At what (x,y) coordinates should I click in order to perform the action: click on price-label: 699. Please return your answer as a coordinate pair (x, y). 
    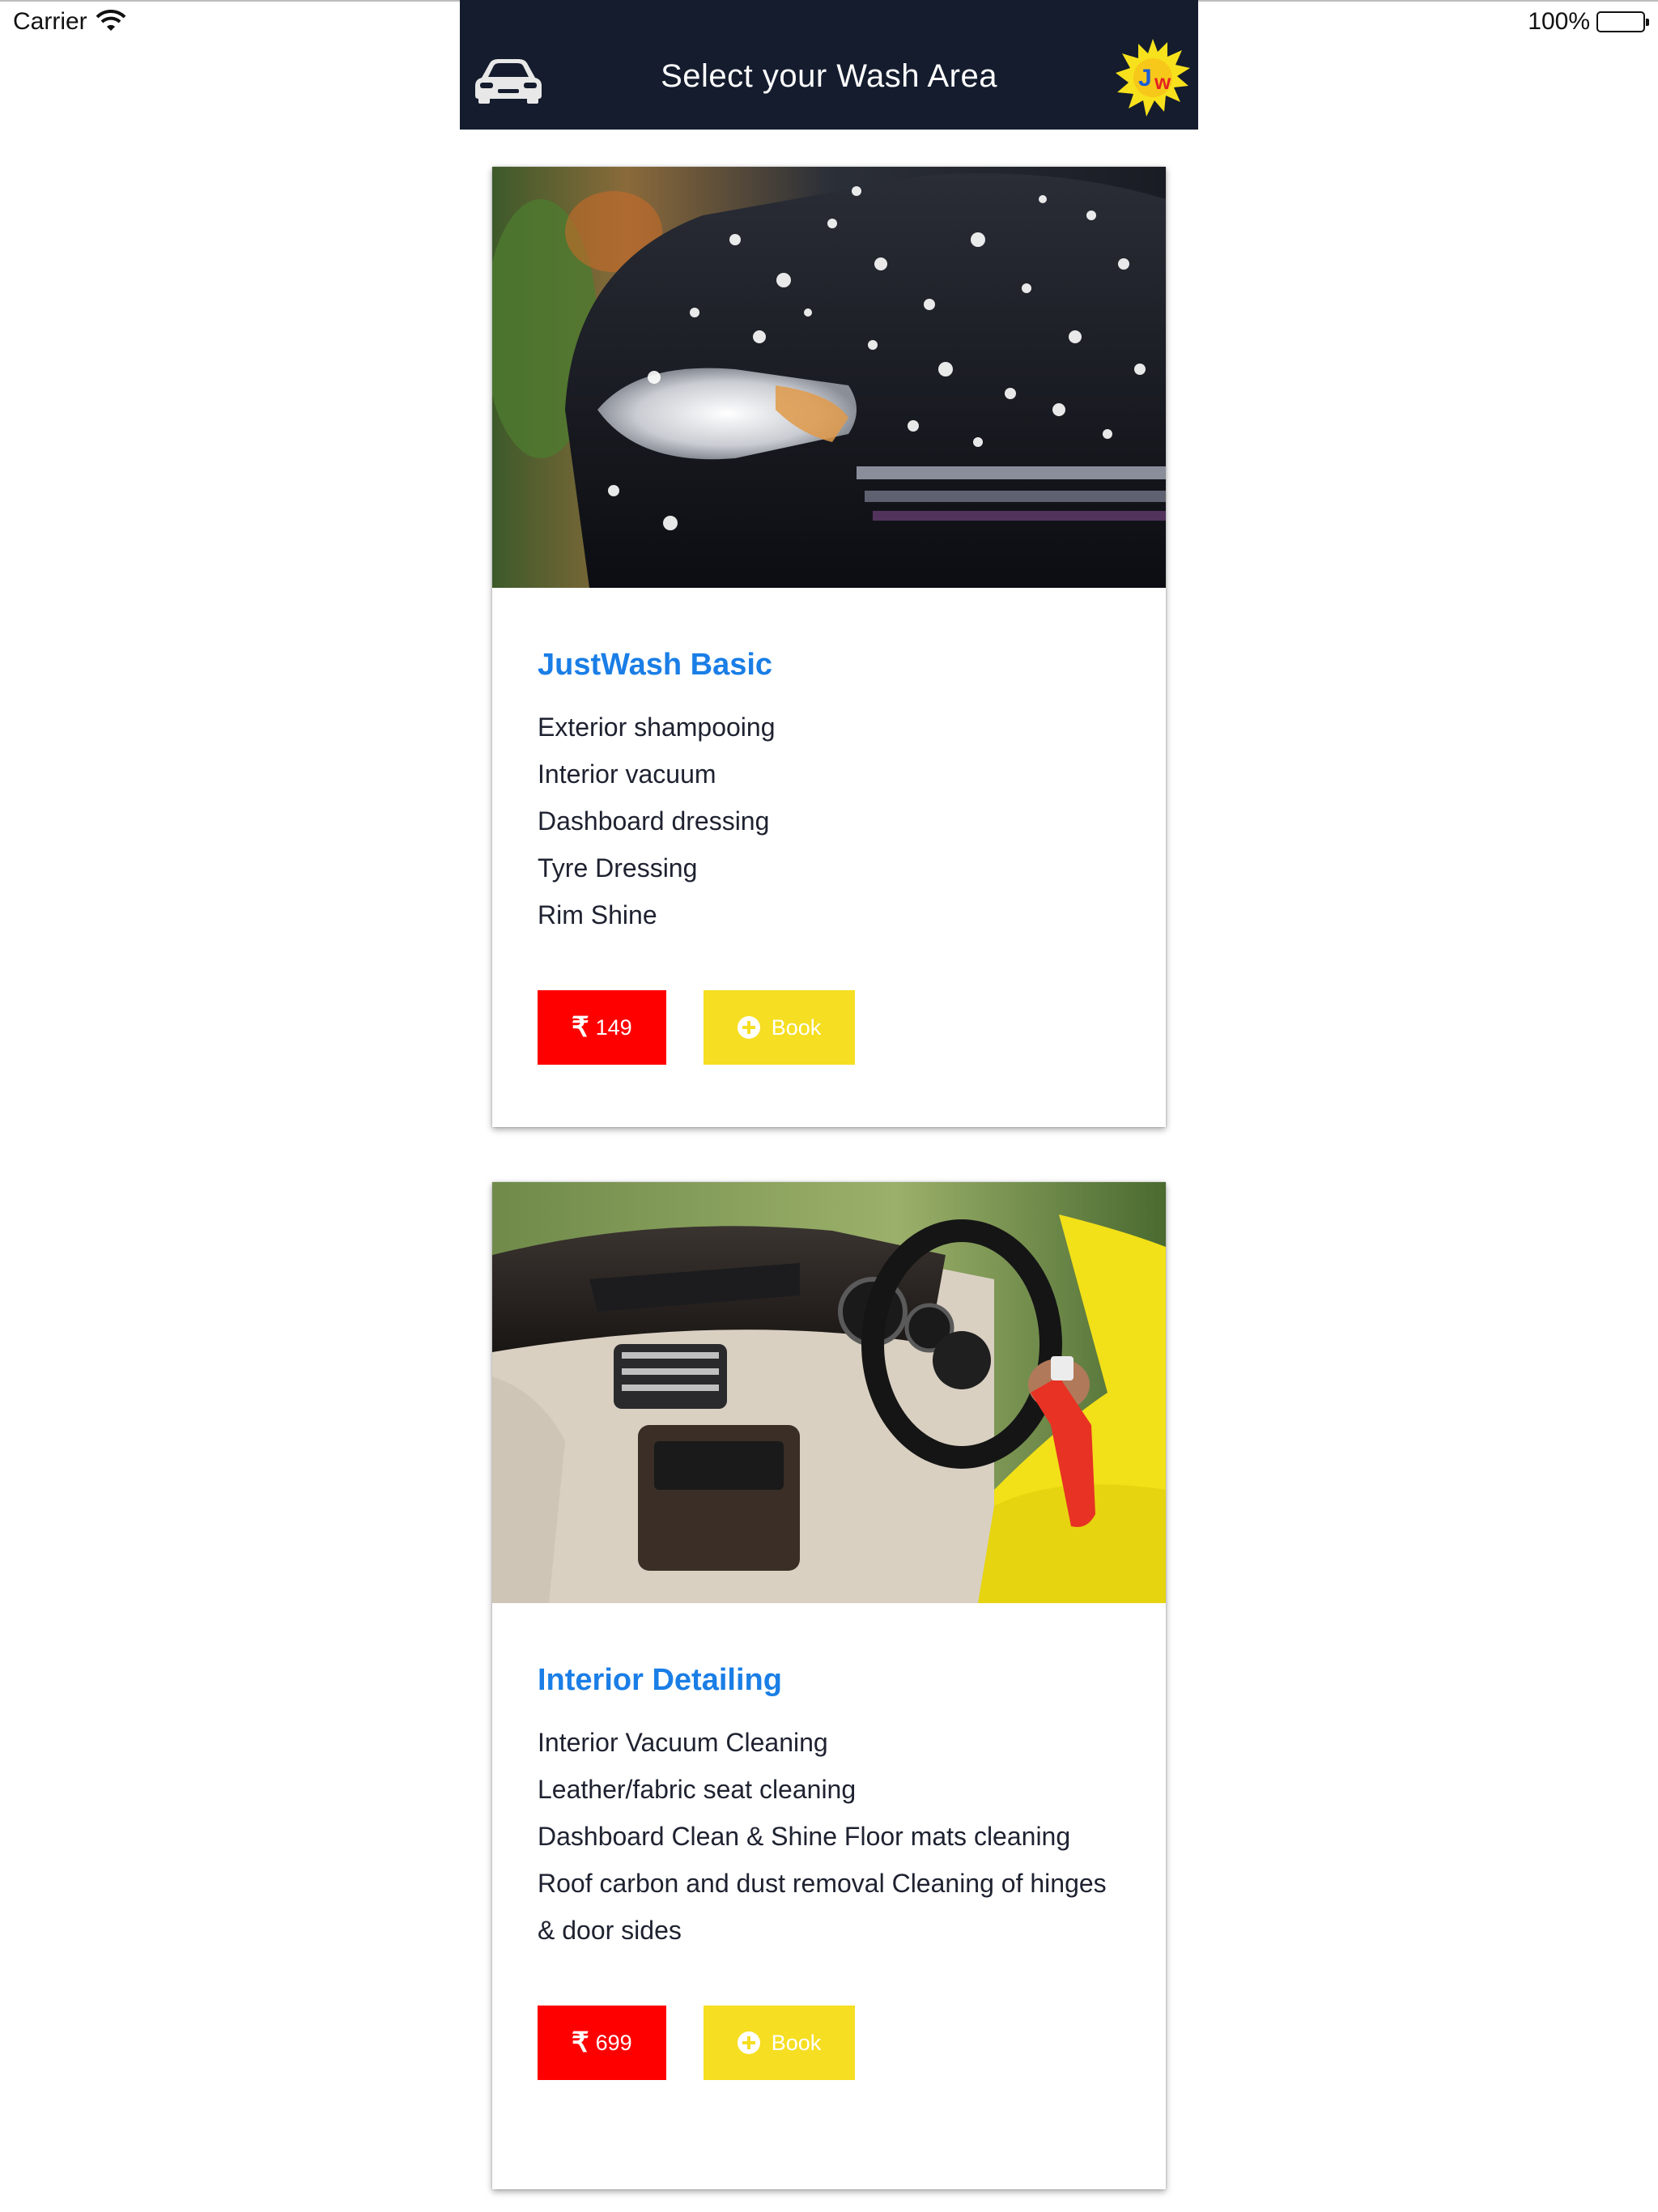
    Looking at the image, I should click on (613, 2043).